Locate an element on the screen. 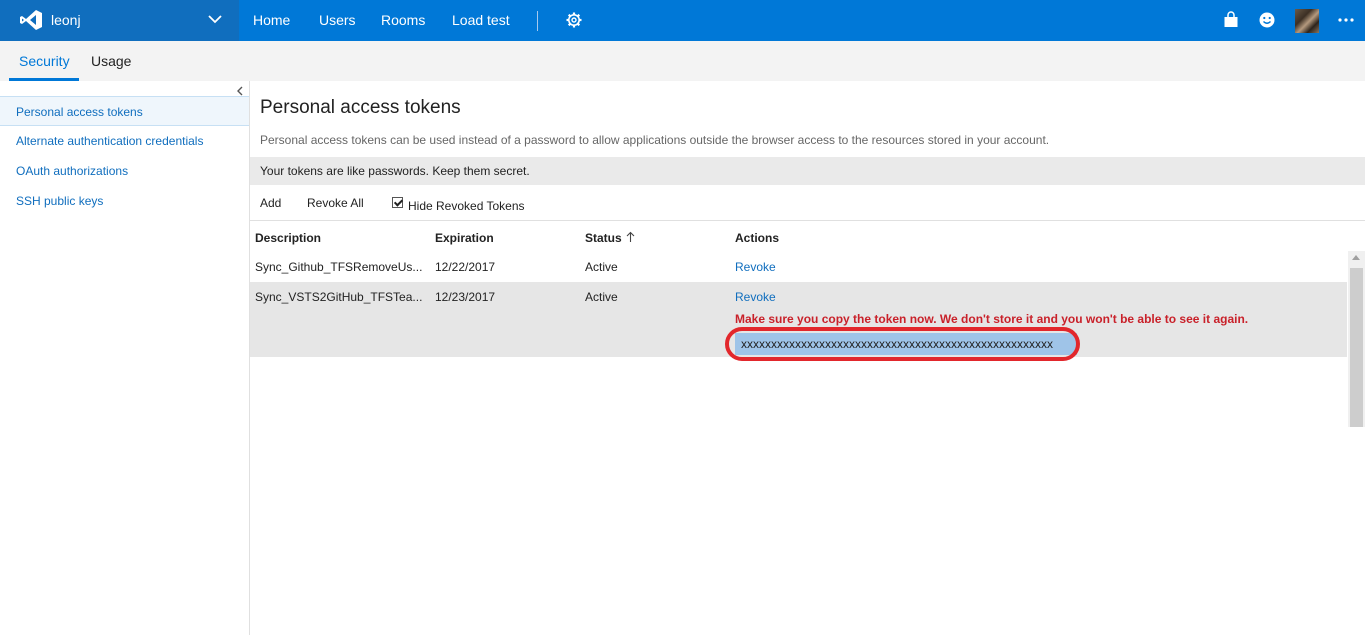 This screenshot has width=1365, height=635. shopping-bag-icon is located at coordinates (1231, 20).